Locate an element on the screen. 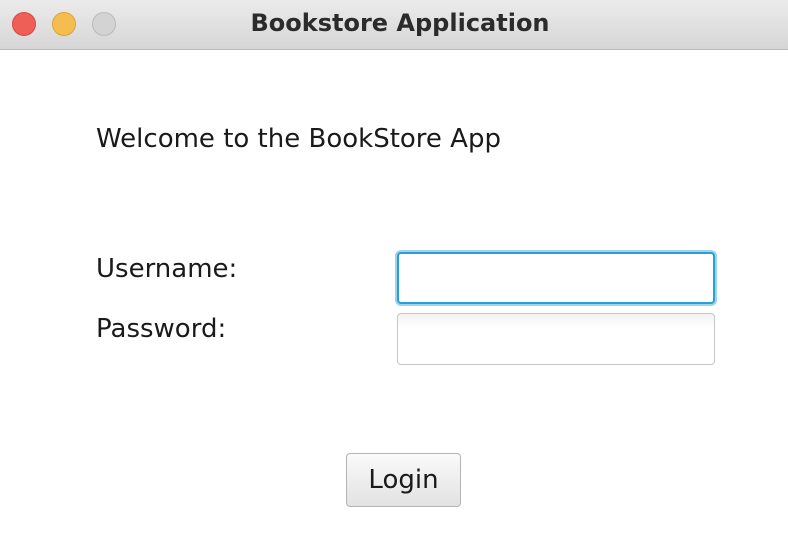  username-label: Username: is located at coordinates (167, 269).